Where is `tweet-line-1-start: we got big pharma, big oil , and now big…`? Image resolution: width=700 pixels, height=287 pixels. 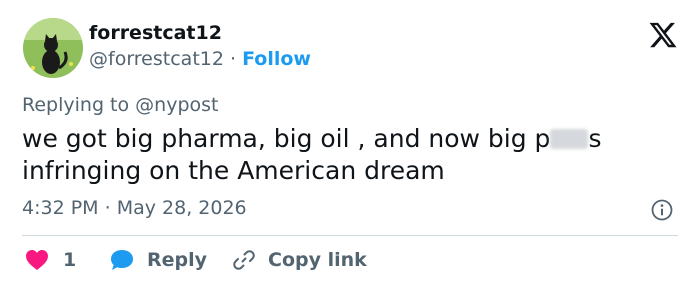
tweet-line-1-start: we got big pharma, big oil , and now big… is located at coordinates (286, 138).